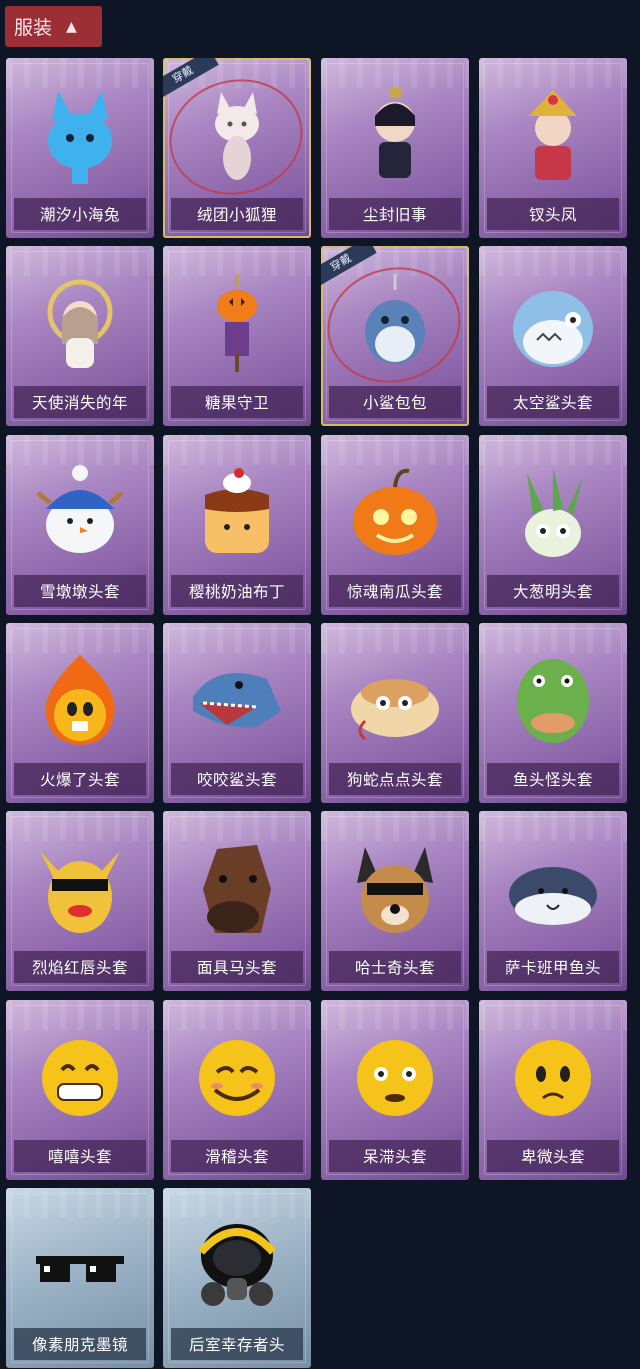 This screenshot has height=1369, width=640. Describe the element at coordinates (395, 703) in the screenshot. I see `snake-head-icon` at that location.